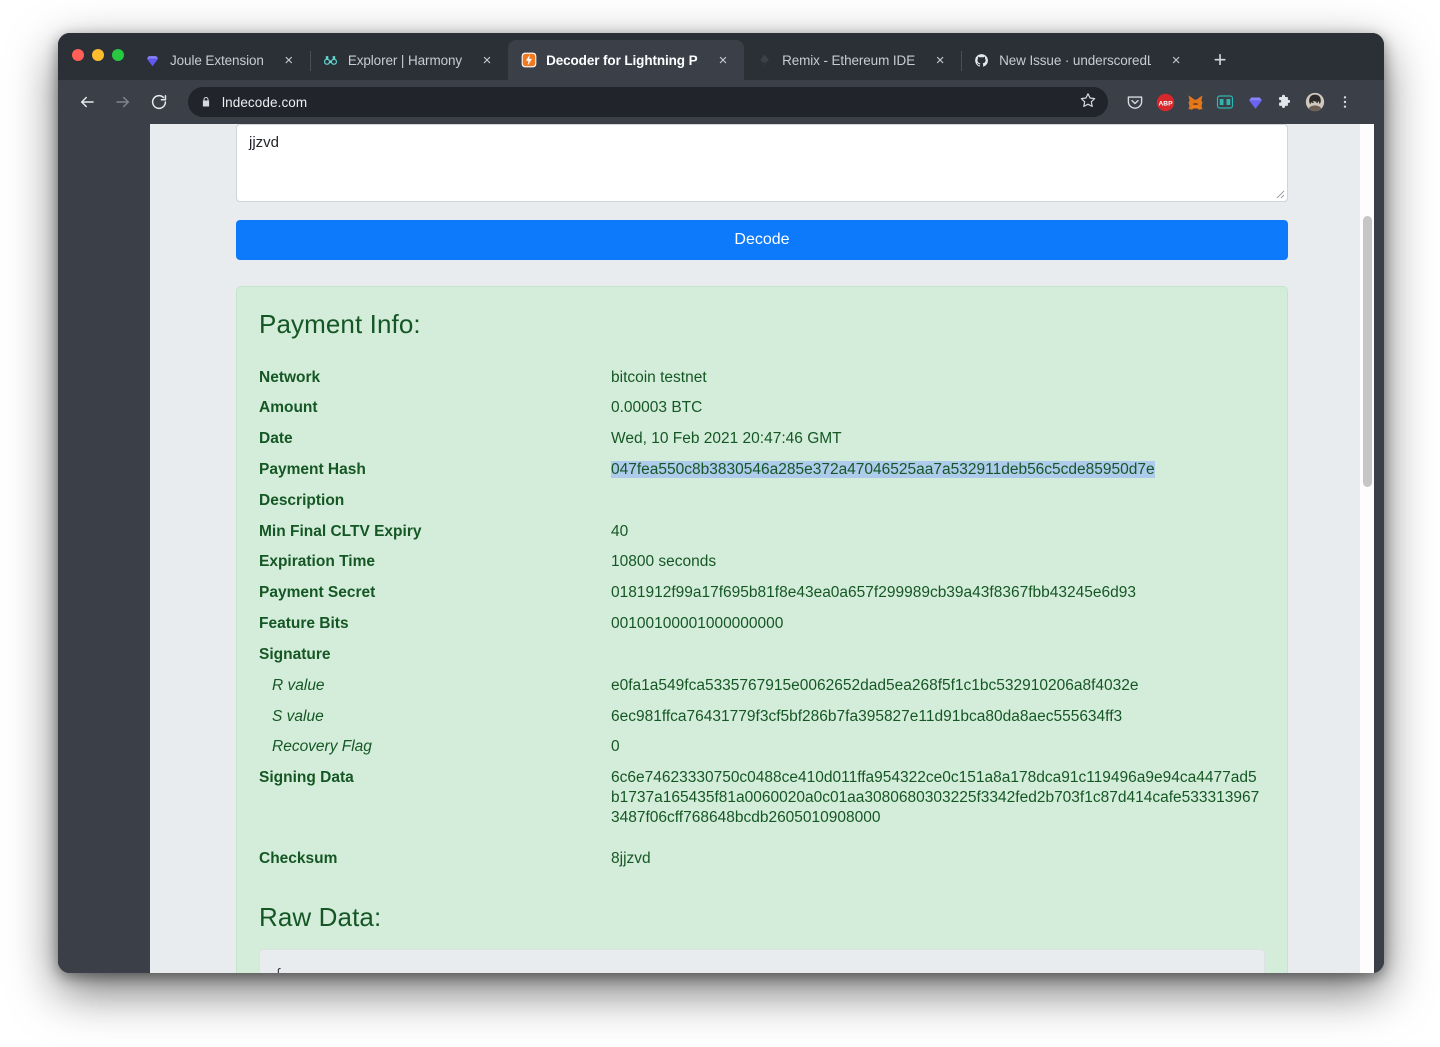  I want to click on diamond-icon, so click(152, 60).